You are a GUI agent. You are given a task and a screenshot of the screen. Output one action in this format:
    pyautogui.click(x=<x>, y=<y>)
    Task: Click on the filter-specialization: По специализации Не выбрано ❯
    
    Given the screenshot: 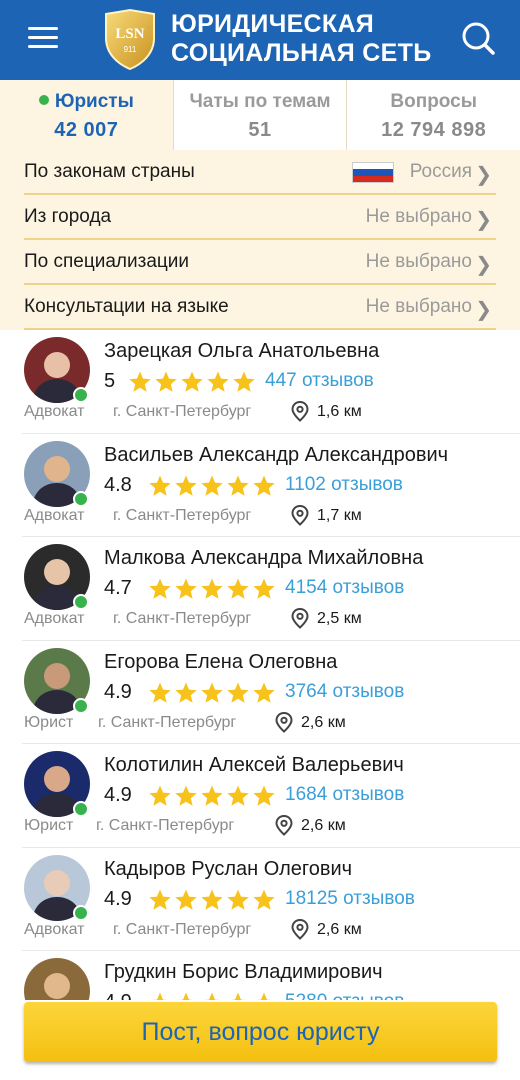 What is the action you would take?
    pyautogui.click(x=260, y=262)
    